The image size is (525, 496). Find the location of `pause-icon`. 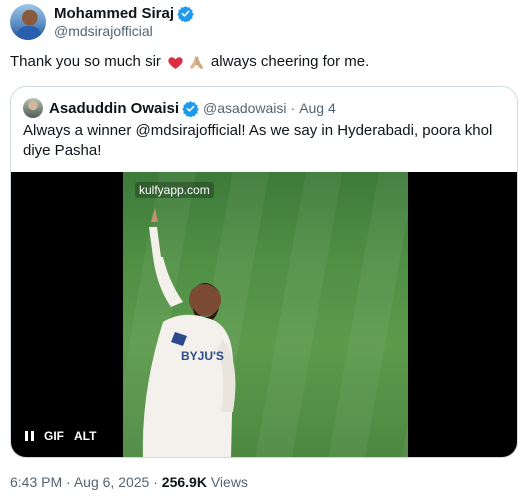

pause-icon is located at coordinates (29, 436).